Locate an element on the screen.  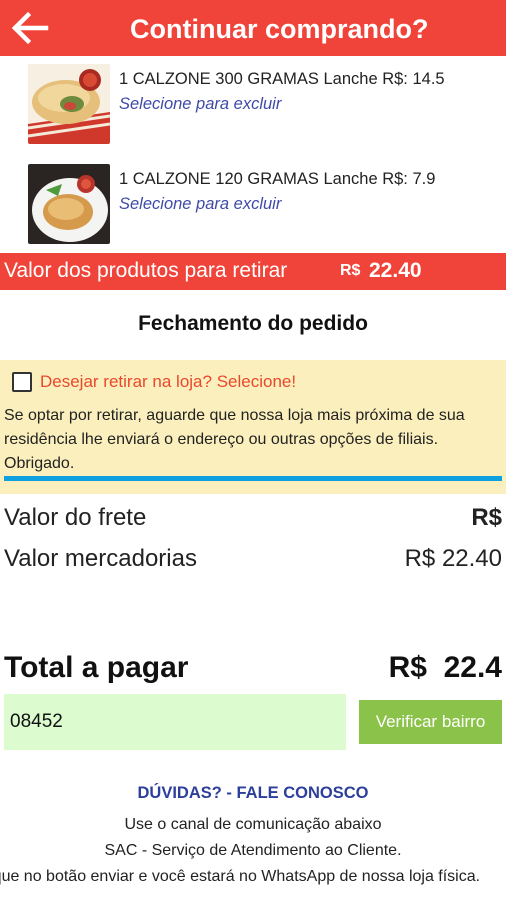
products-total-value: 22.40 is located at coordinates (395, 270).